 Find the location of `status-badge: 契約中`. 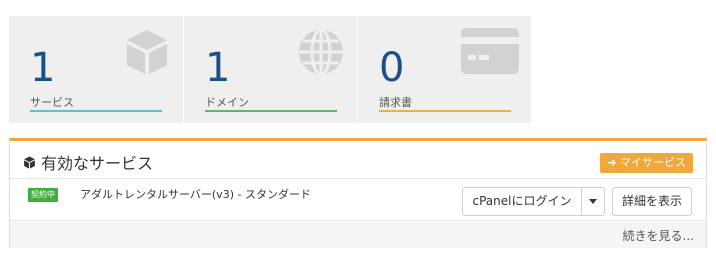

status-badge: 契約中 is located at coordinates (43, 195).